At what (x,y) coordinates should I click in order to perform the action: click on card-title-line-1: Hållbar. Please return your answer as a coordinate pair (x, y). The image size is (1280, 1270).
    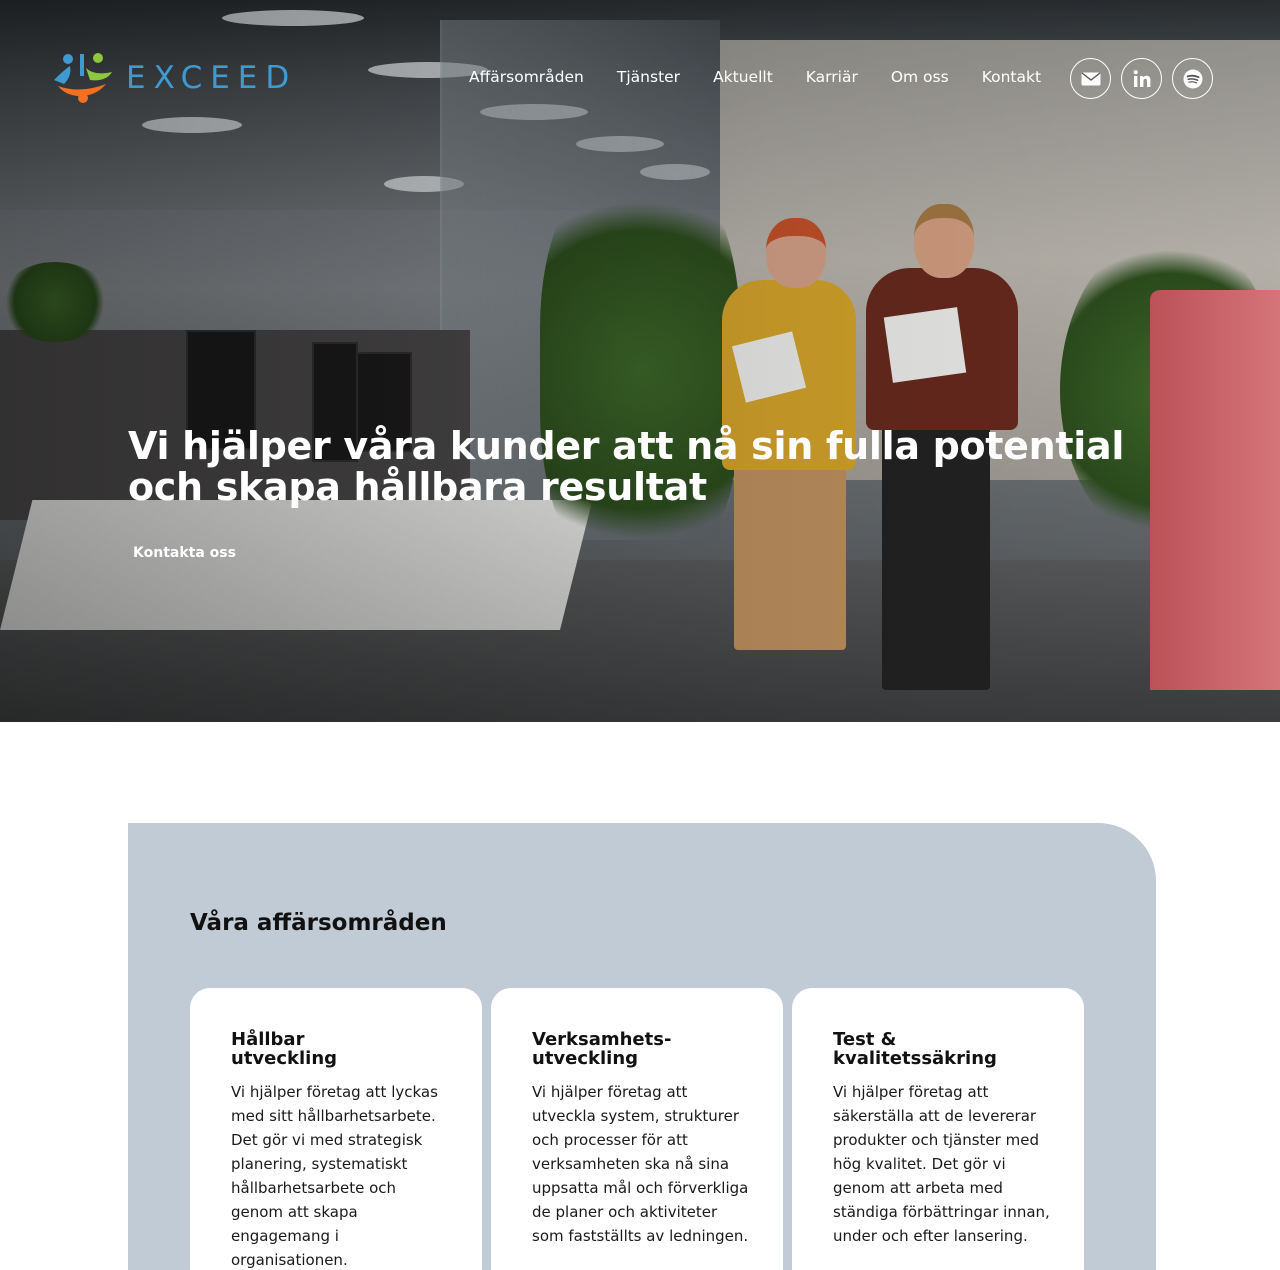
    Looking at the image, I should click on (268, 1039).